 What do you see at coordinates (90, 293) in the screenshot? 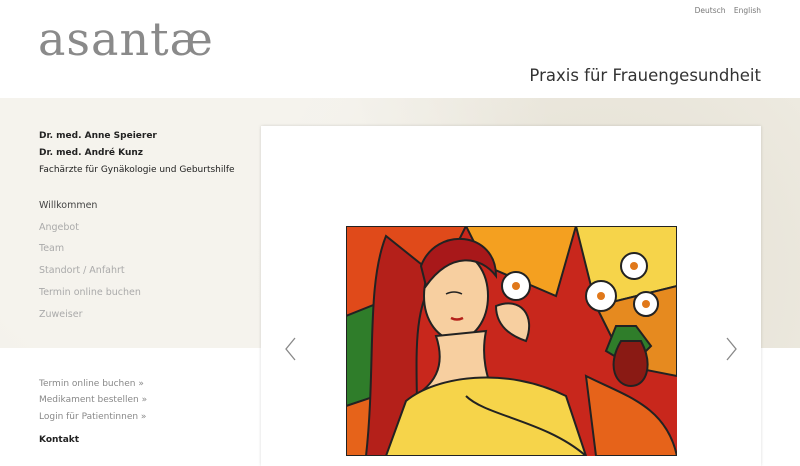
I see `nav-item-termin: Termin online buchen` at bounding box center [90, 293].